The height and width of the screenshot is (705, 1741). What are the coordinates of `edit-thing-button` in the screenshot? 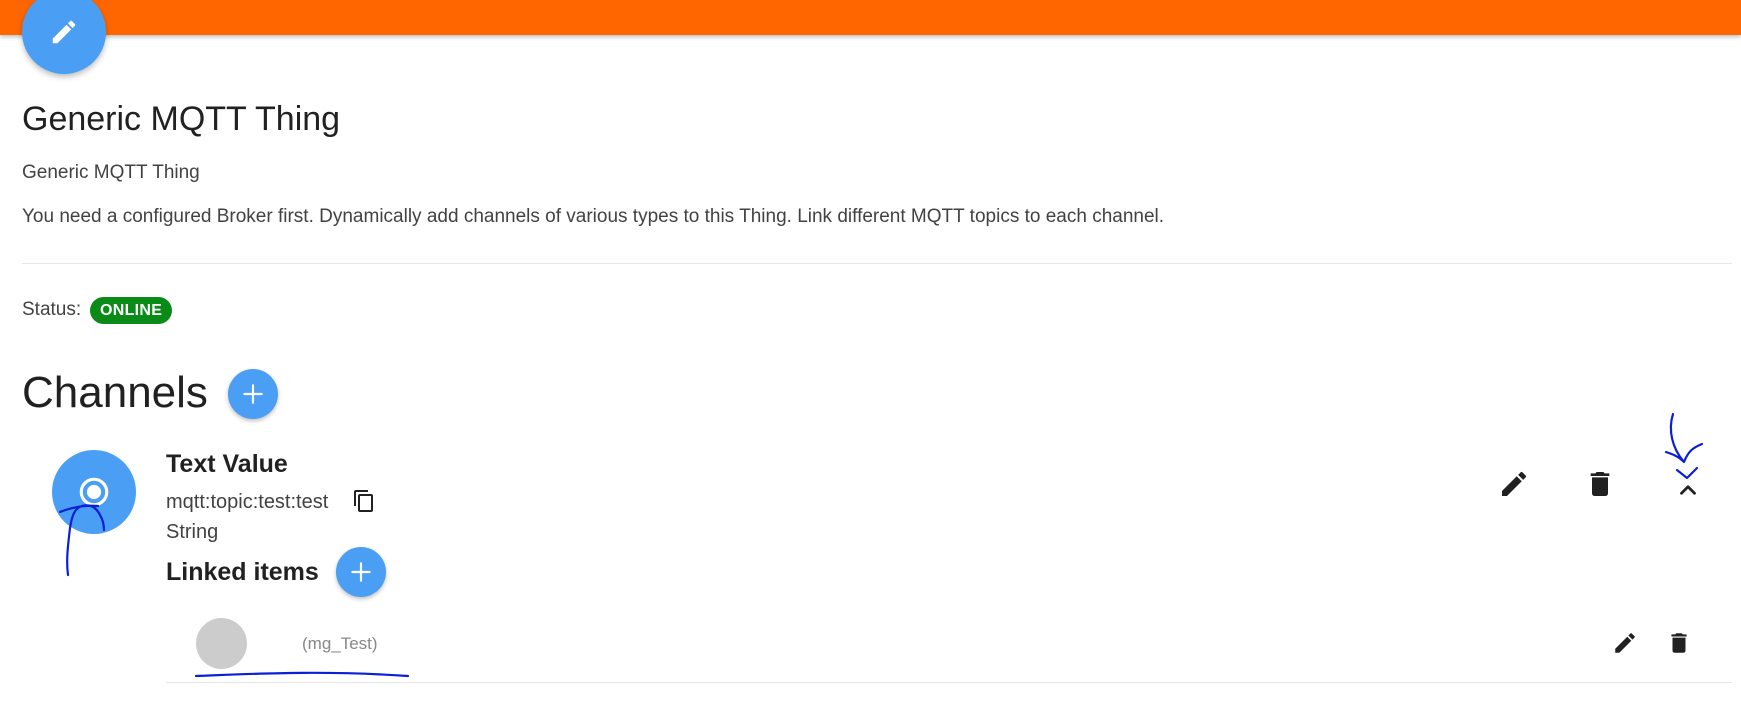 It's located at (64, 37).